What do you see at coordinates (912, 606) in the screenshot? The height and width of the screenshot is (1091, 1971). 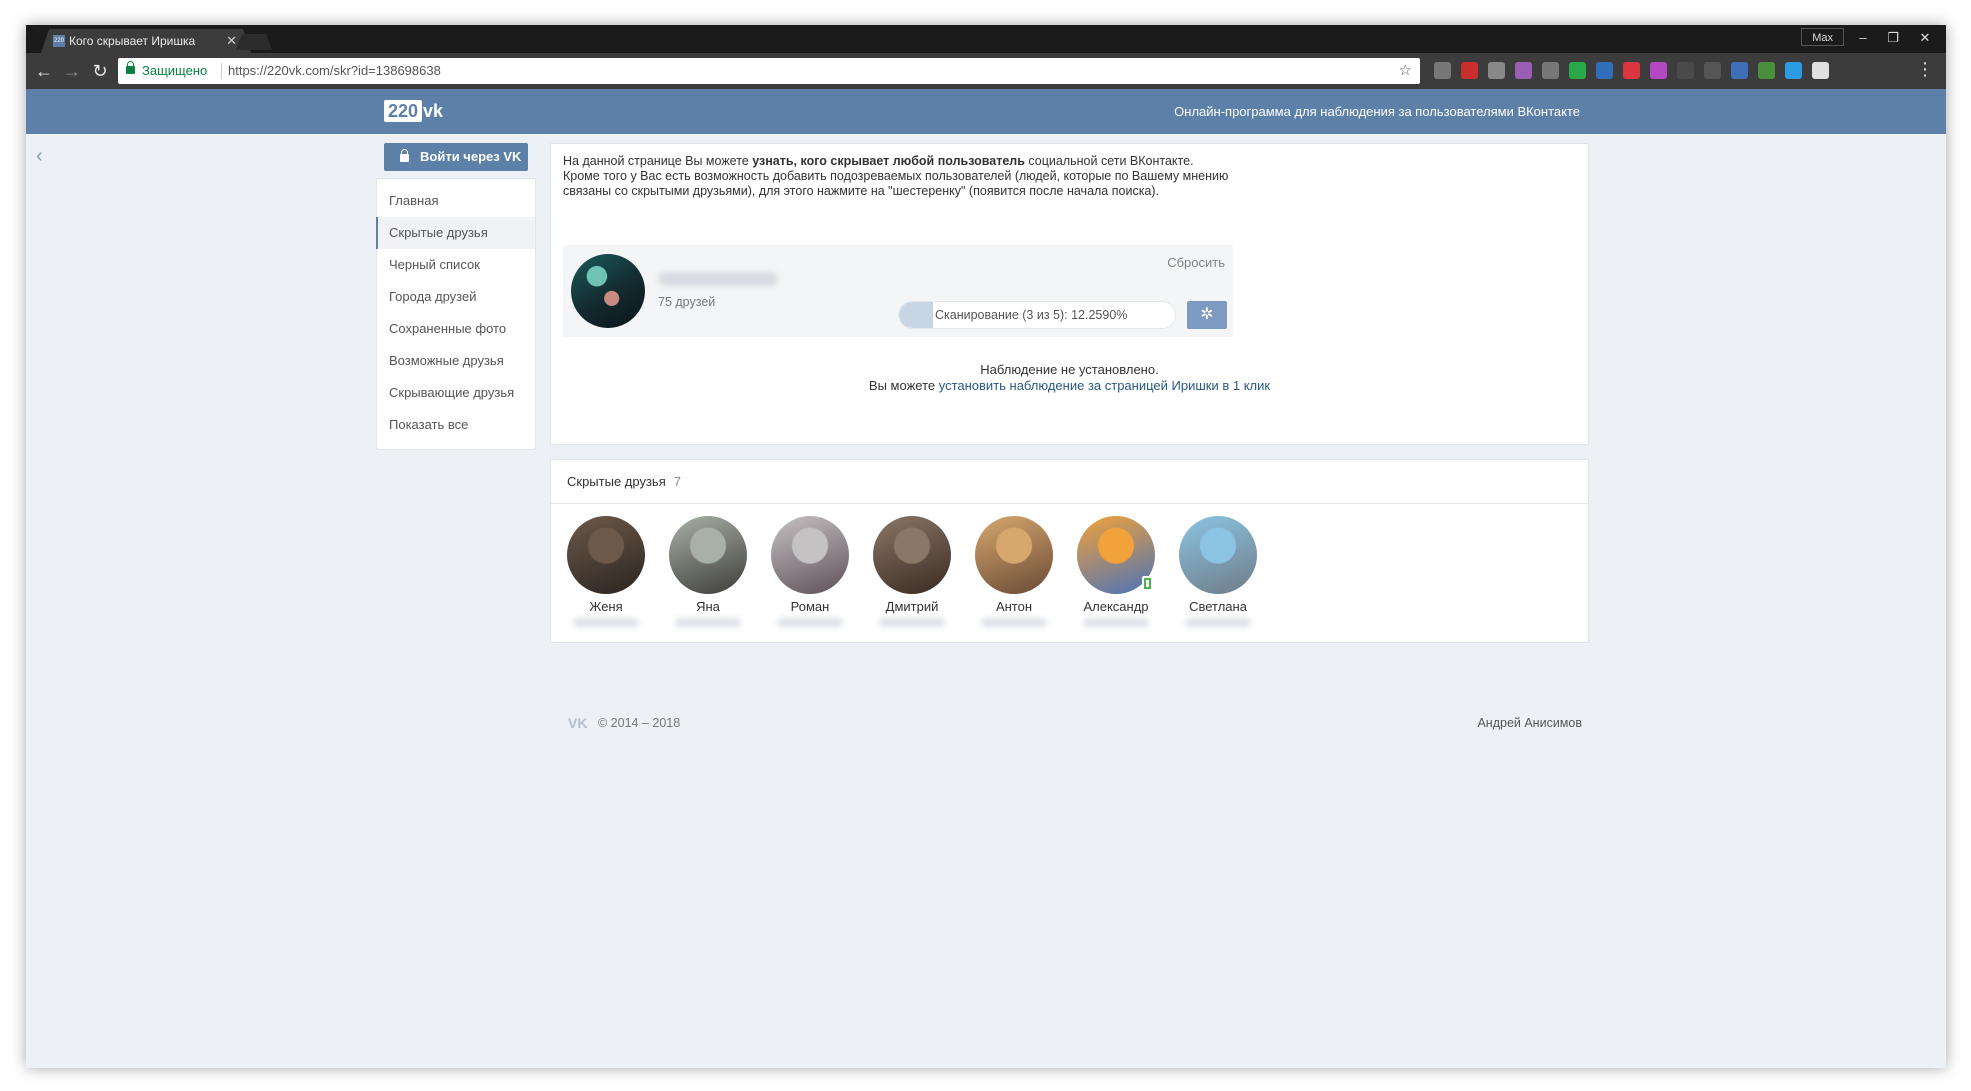 I see `friend-name: Дмитрий` at bounding box center [912, 606].